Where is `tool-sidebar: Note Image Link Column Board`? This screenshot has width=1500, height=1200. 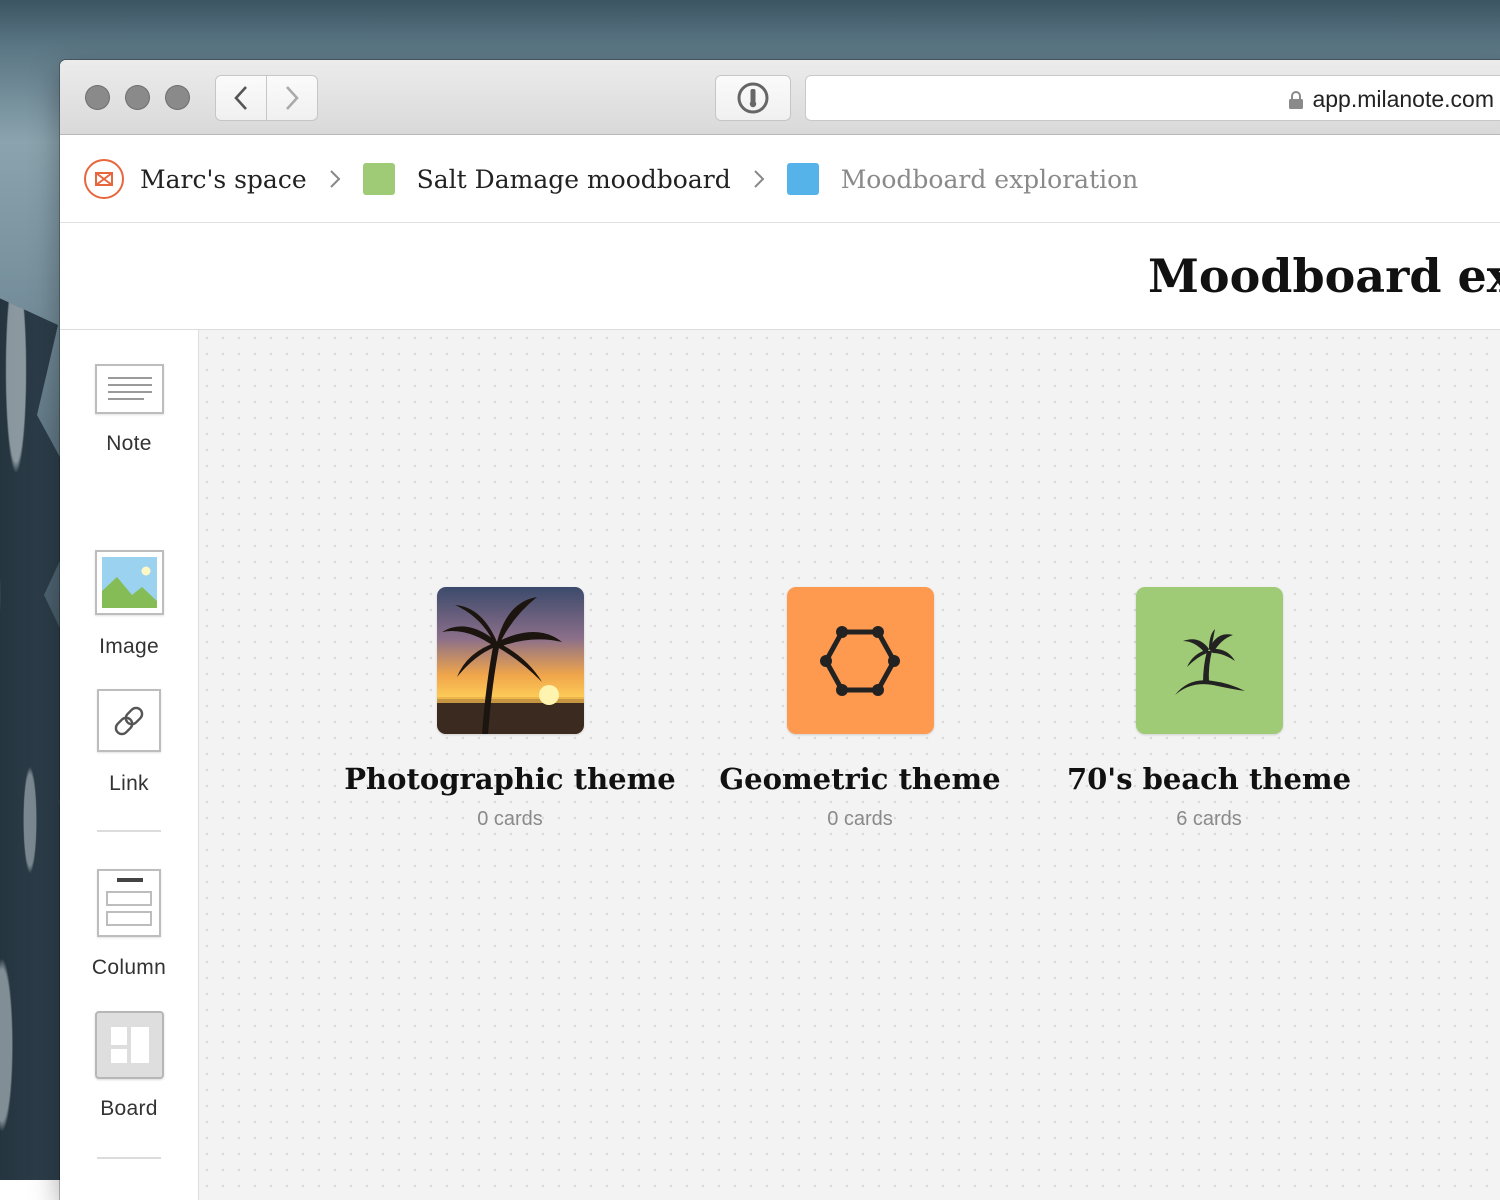
tool-sidebar: Note Image Link Column Board is located at coordinates (129, 765).